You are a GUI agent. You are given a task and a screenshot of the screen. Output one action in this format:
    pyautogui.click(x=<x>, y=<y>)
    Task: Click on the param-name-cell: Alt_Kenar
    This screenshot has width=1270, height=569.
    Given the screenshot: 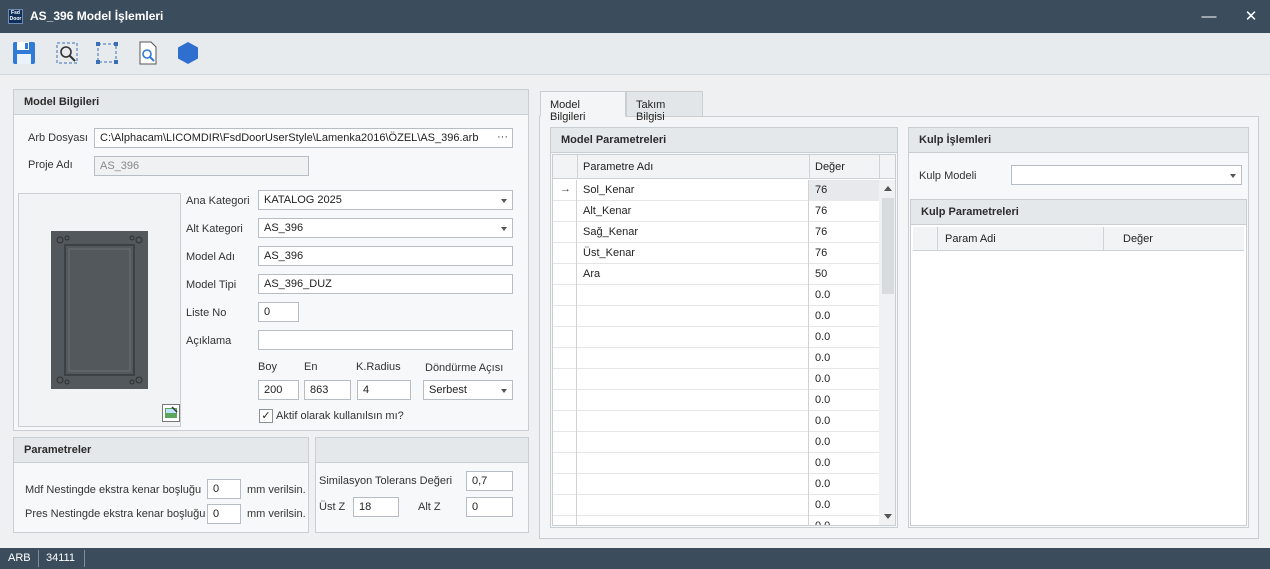 What is the action you would take?
    pyautogui.click(x=693, y=211)
    